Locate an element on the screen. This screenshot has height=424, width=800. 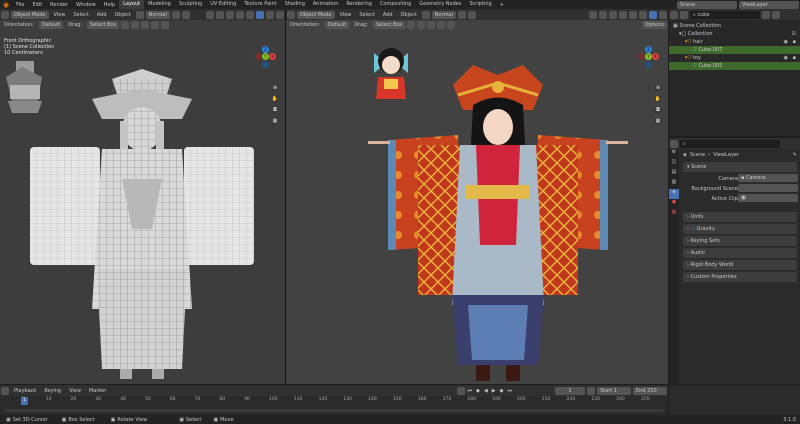
camera-view-icon: ◘ is located at coordinates (275, 110).